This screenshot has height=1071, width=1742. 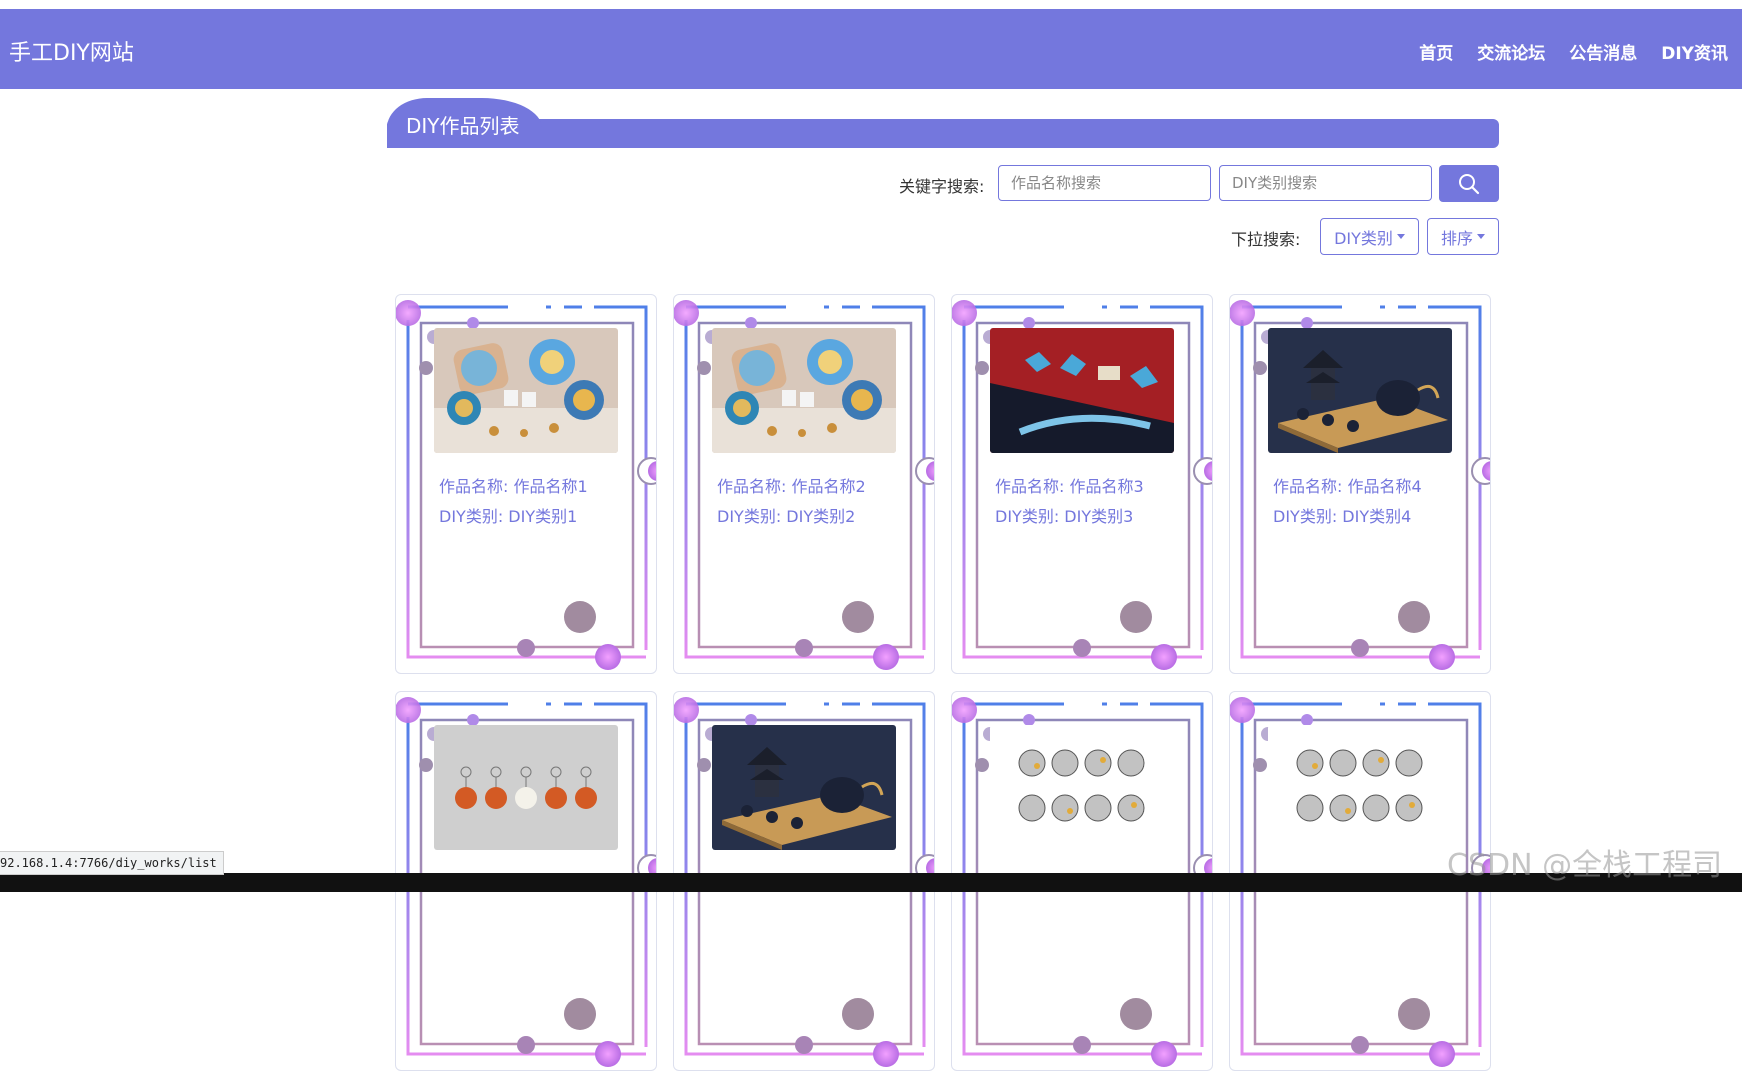 I want to click on category-dropdown: DIY类别, so click(x=1369, y=236).